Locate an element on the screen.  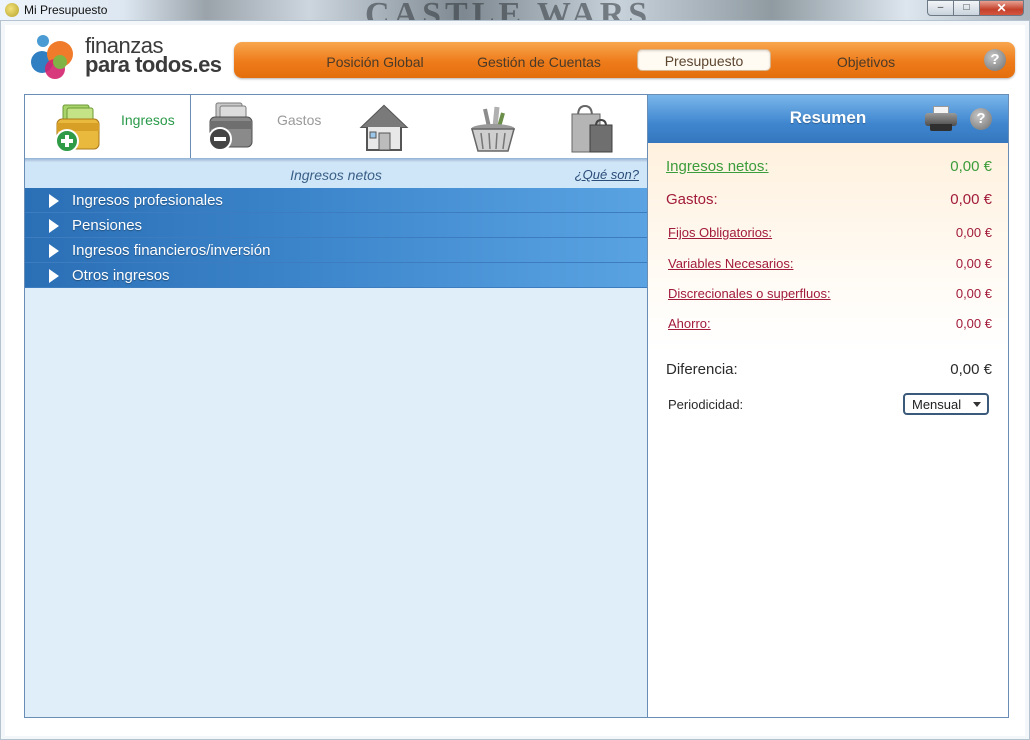
nav-objetivos: Objetivos is located at coordinates (866, 62).